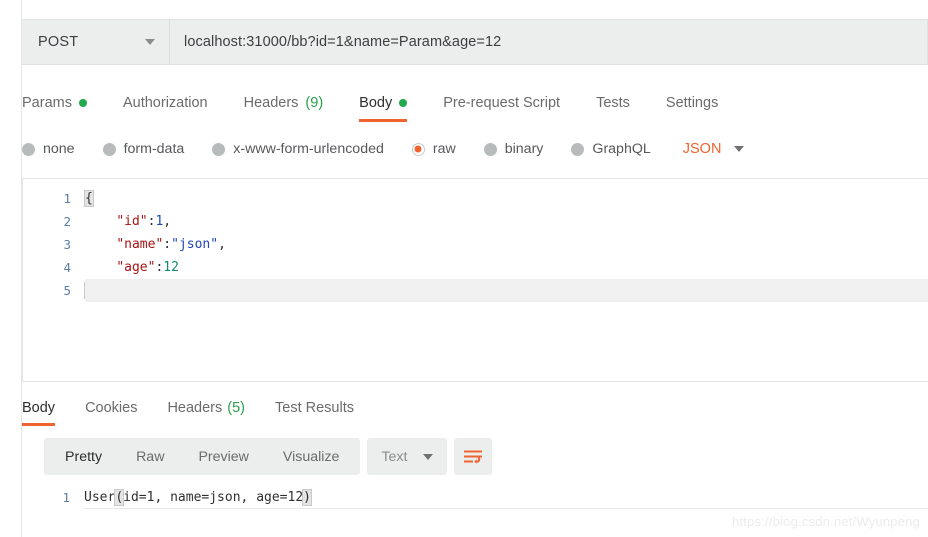 Image resolution: width=928 pixels, height=537 pixels. I want to click on body-type-form-data: form-data, so click(143, 149).